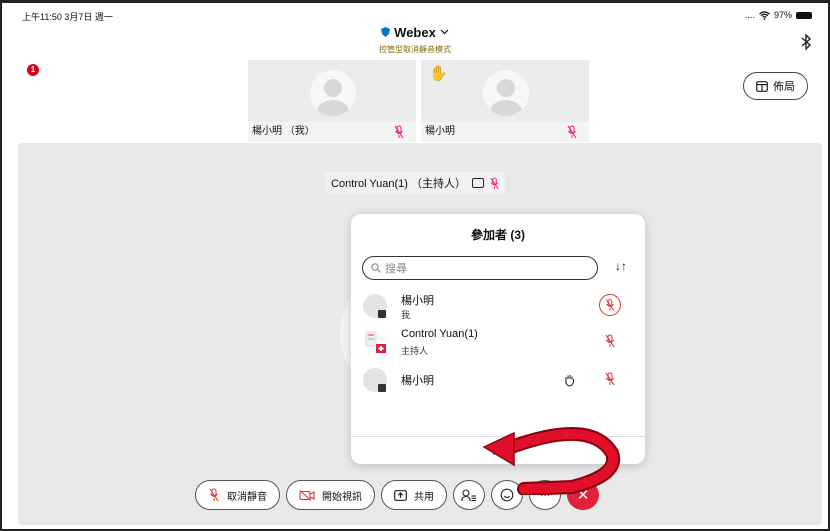 The image size is (830, 531). What do you see at coordinates (782, 15) in the screenshot?
I see `battery-percent: 97%` at bounding box center [782, 15].